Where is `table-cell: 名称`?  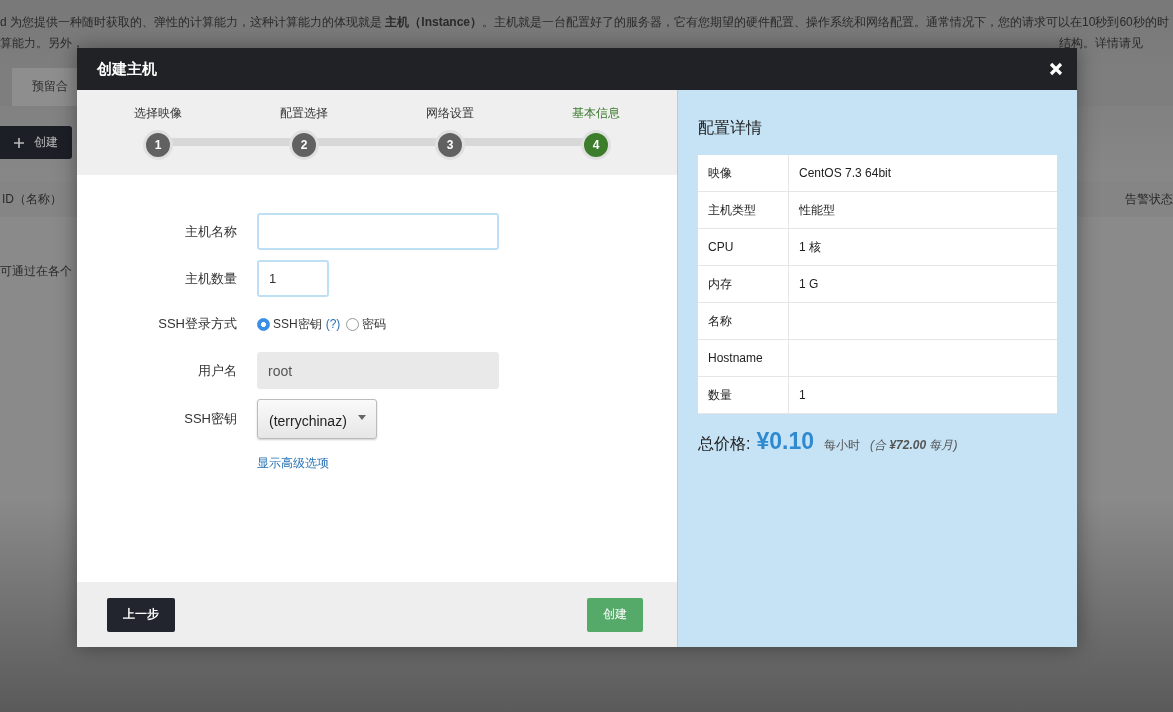
table-cell: 名称 is located at coordinates (743, 321).